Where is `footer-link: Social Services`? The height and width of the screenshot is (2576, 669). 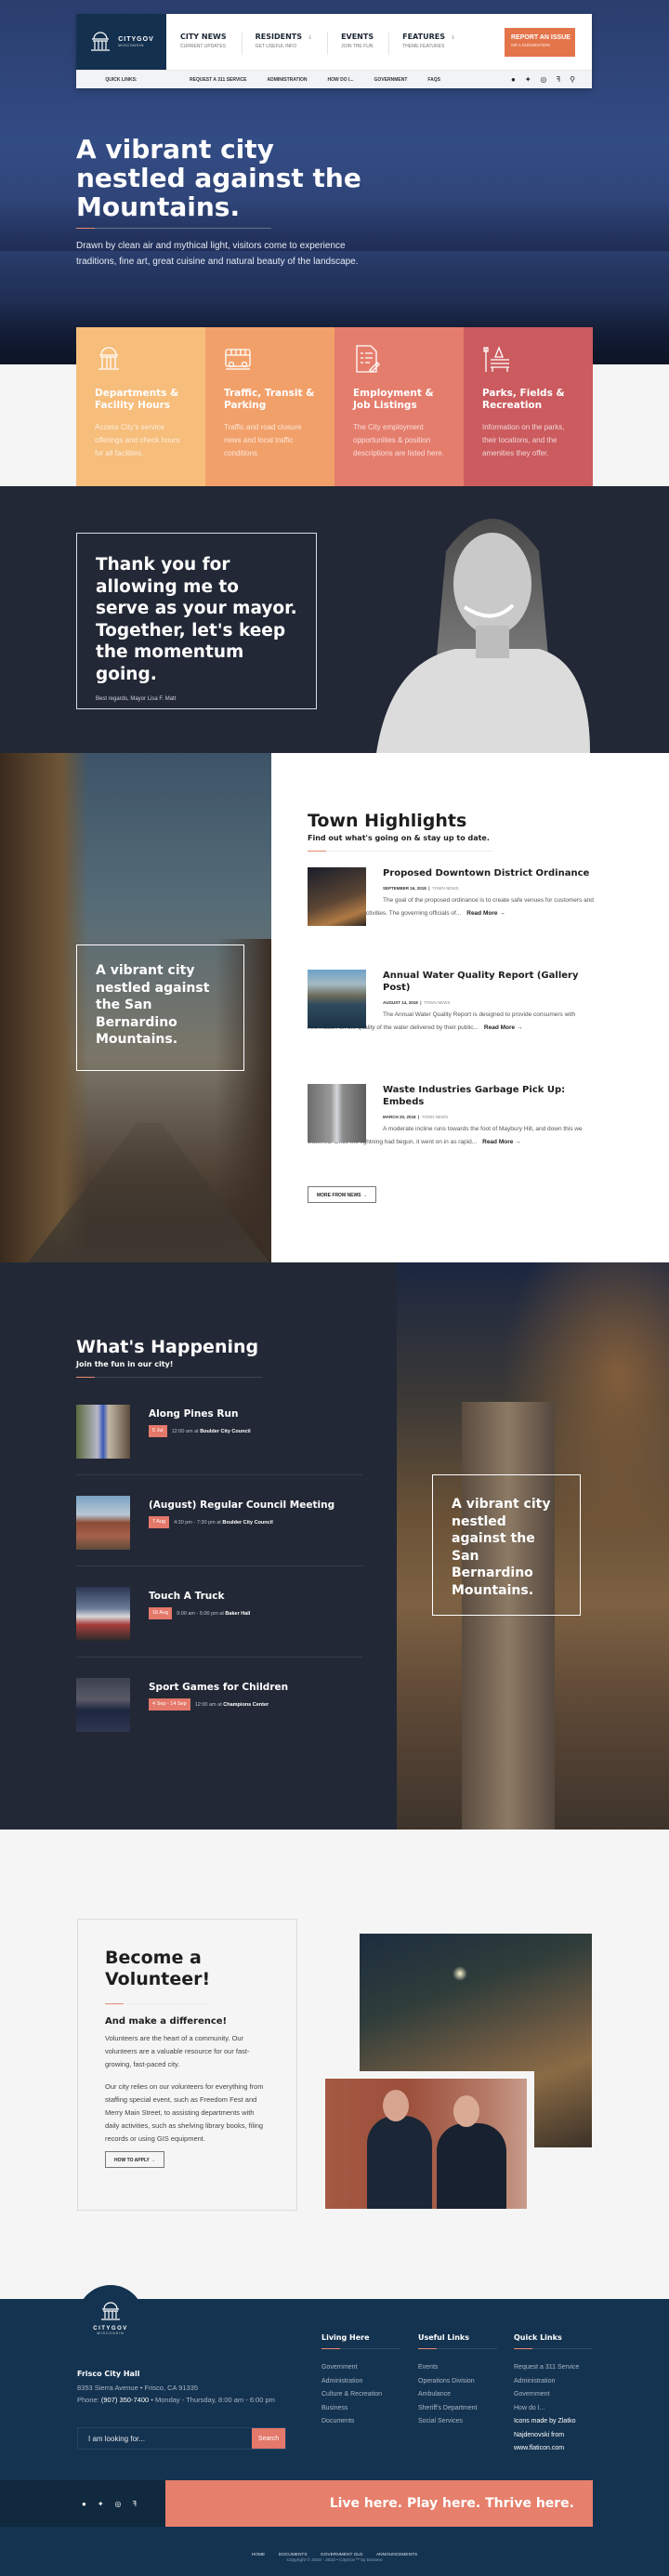 footer-link: Social Services is located at coordinates (460, 2422).